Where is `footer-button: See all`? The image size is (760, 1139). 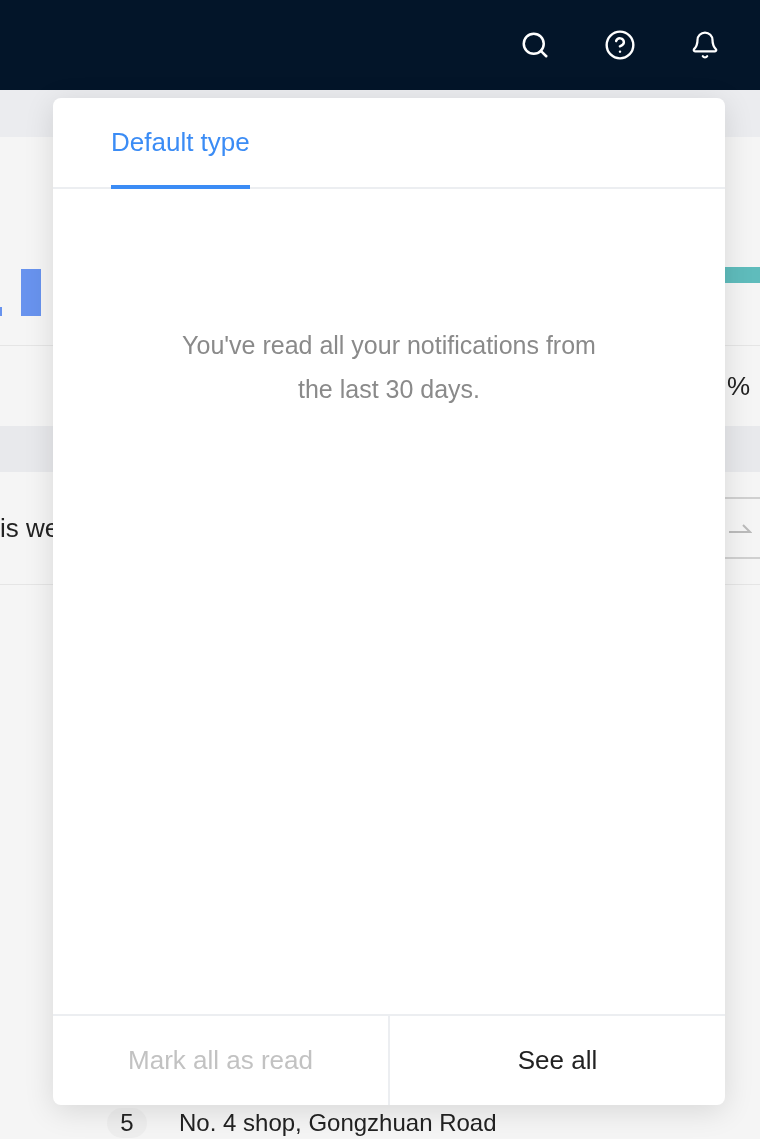 footer-button: See all is located at coordinates (556, 1060).